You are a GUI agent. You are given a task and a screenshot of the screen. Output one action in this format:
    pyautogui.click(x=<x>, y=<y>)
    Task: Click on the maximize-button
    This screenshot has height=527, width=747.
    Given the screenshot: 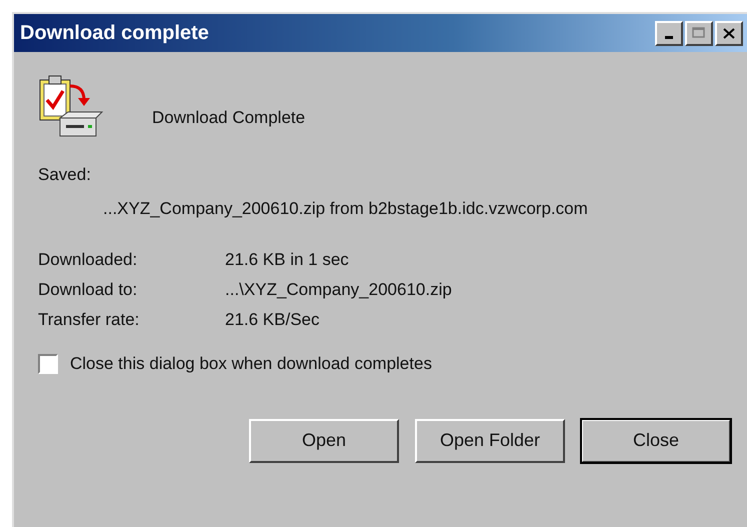 What is the action you would take?
    pyautogui.click(x=699, y=33)
    